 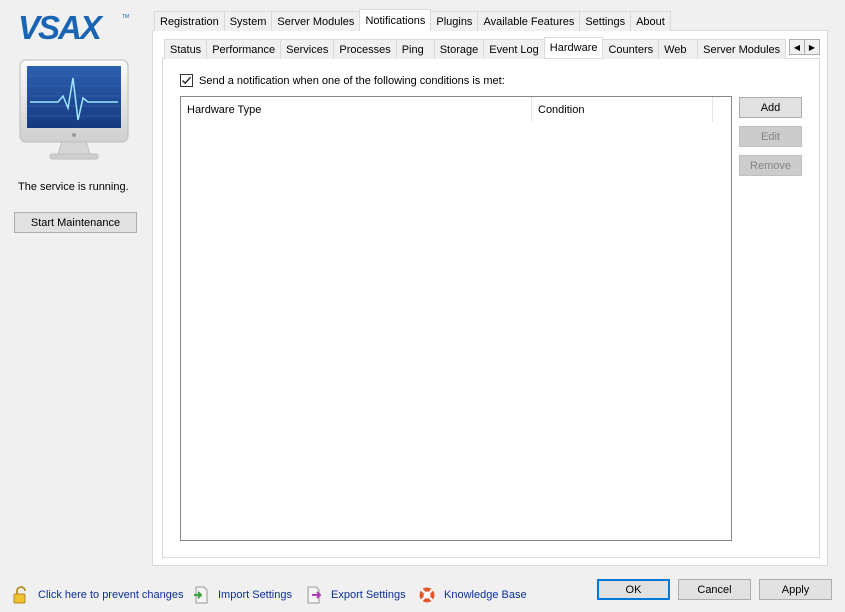 What do you see at coordinates (797, 47) in the screenshot?
I see `tab-scroll-left-icon: ◀` at bounding box center [797, 47].